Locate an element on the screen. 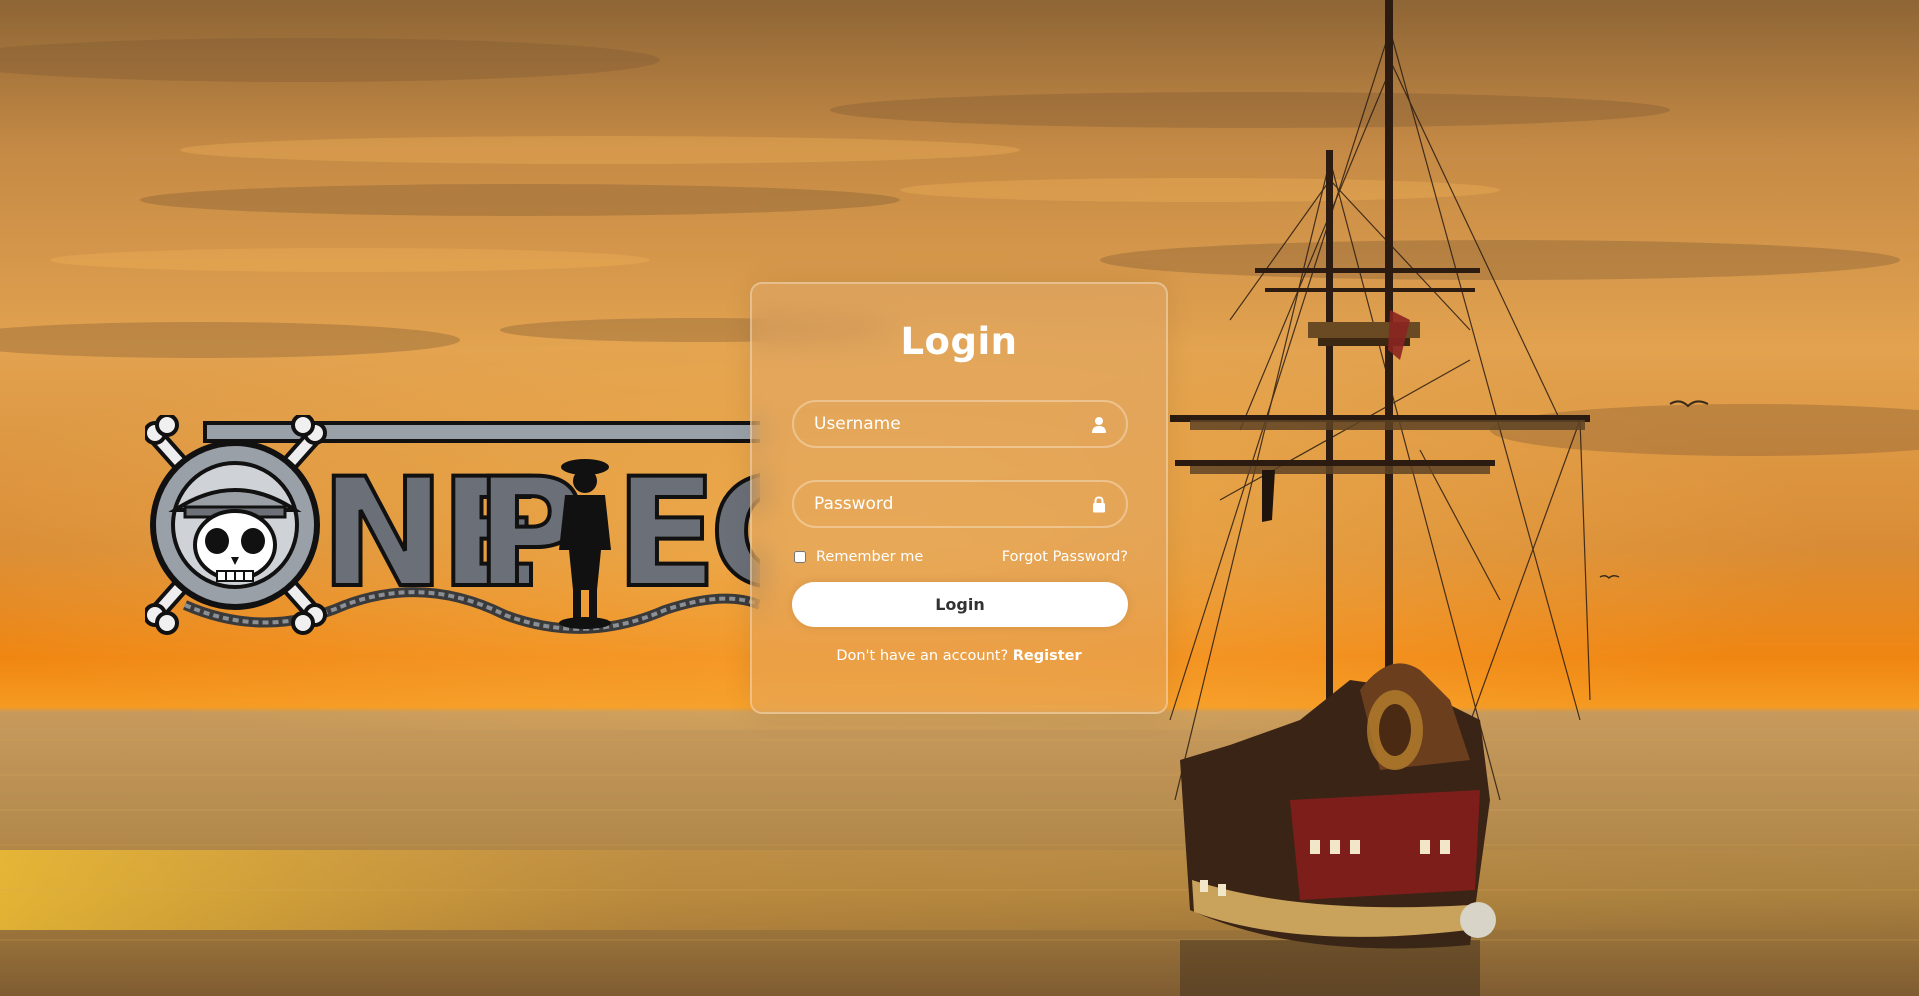  remember-me-text: Remember me is located at coordinates (870, 557).